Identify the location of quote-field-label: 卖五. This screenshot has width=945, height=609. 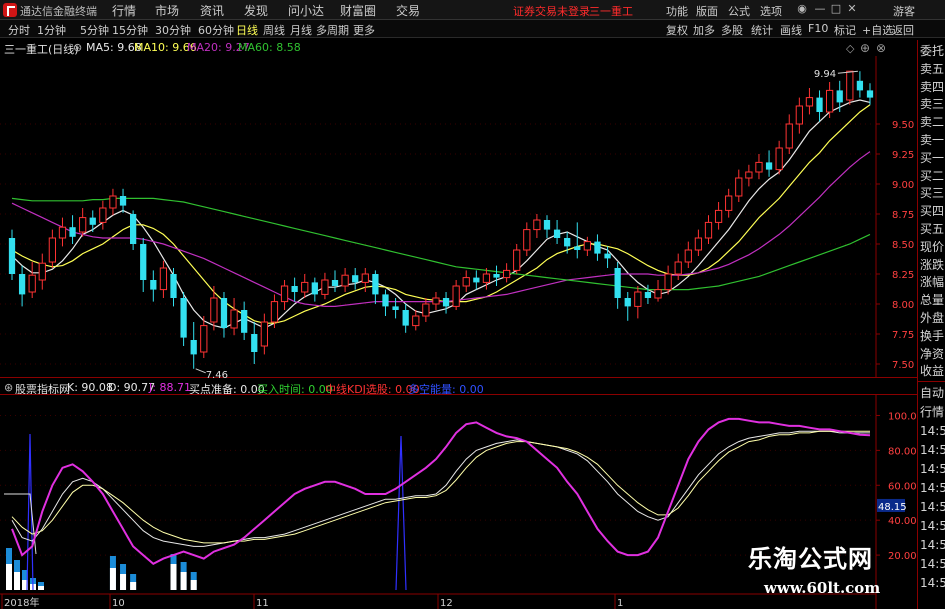
(932, 68).